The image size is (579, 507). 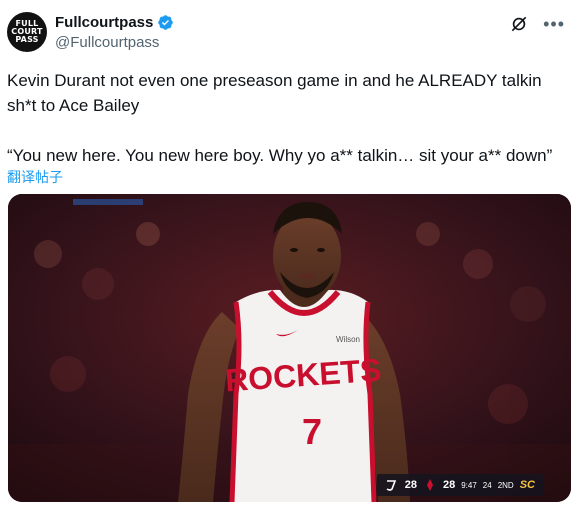 What do you see at coordinates (469, 485) in the screenshot?
I see `game-clock: 9:47` at bounding box center [469, 485].